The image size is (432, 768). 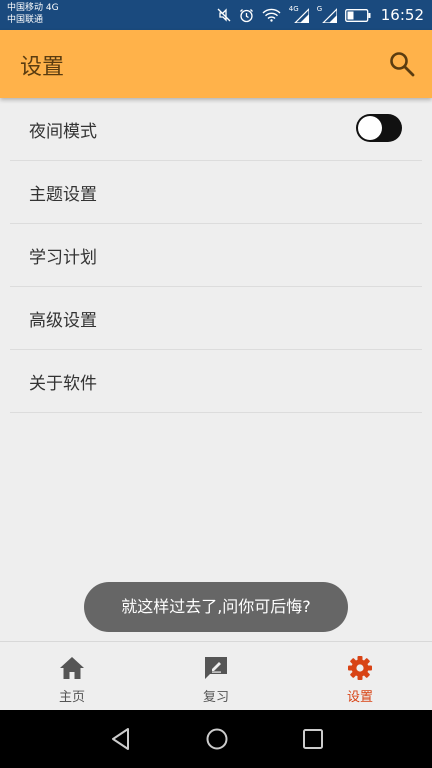 I want to click on mute-icon, so click(x=224, y=15).